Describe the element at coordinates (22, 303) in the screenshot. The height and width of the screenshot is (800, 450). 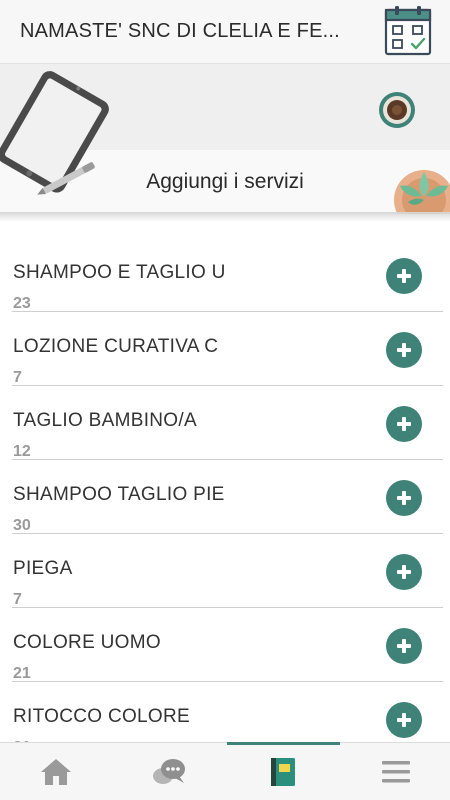
I see `service-count: 23` at that location.